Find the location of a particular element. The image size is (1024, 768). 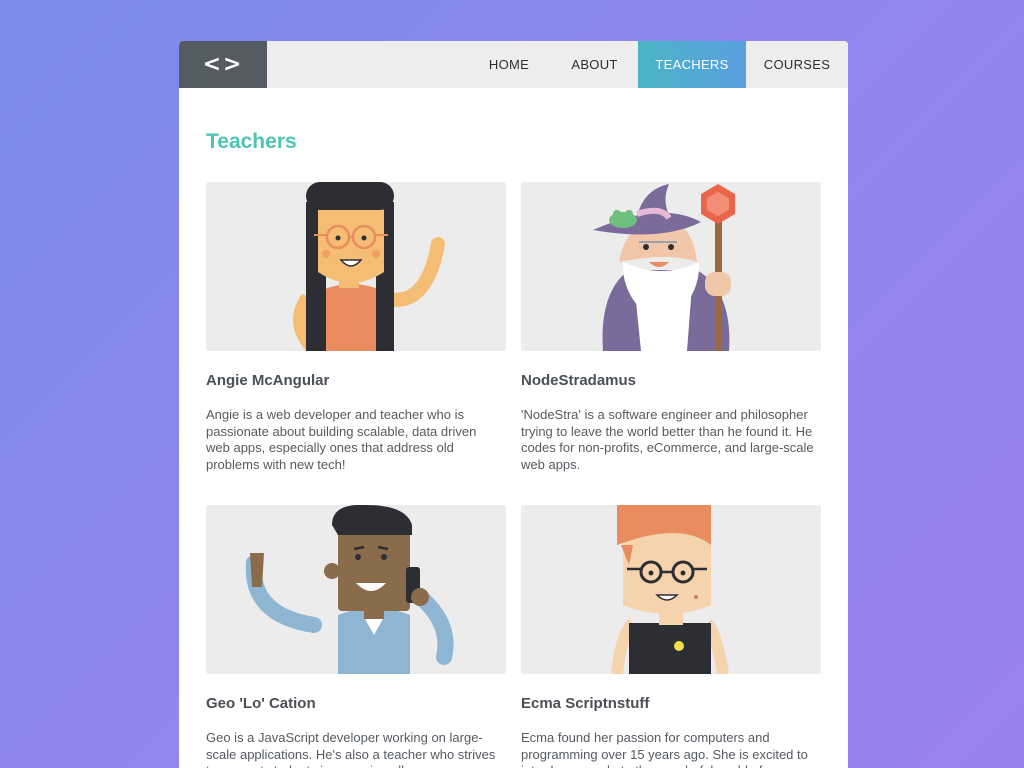

nav-home: HOME is located at coordinates (509, 64).